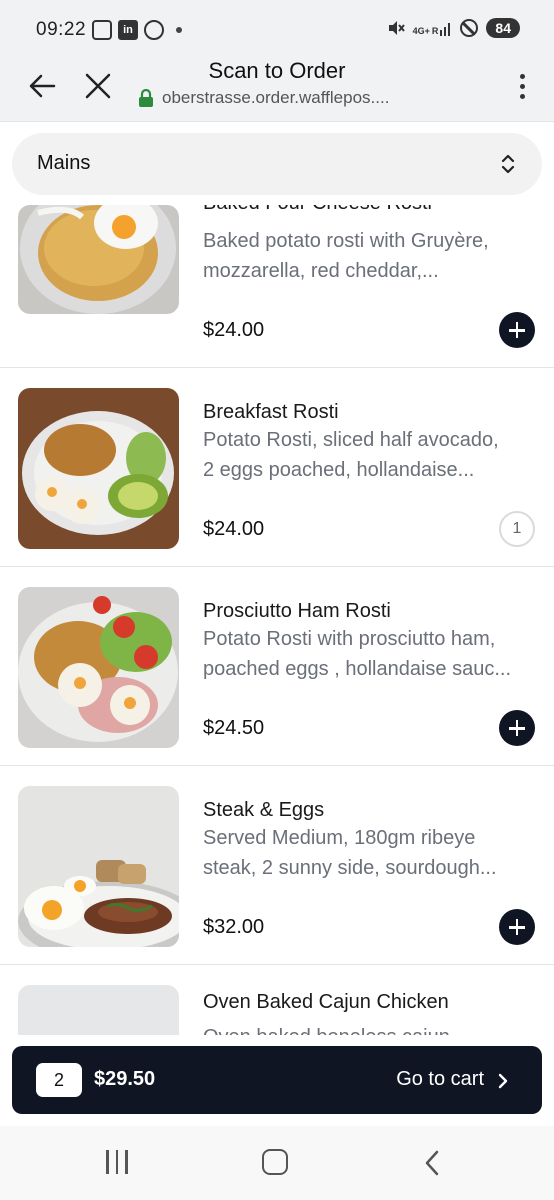 The image size is (554, 1200). Describe the element at coordinates (59, 1080) in the screenshot. I see `cart-item-count: 2` at that location.